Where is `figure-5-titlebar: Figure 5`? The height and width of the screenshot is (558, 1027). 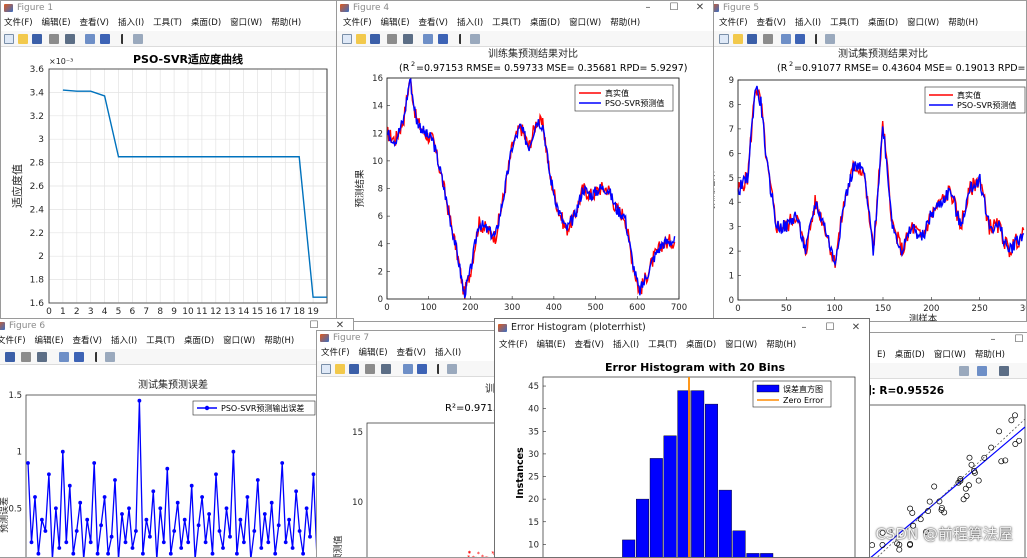
figure-5-titlebar: Figure 5 is located at coordinates (866, 8).